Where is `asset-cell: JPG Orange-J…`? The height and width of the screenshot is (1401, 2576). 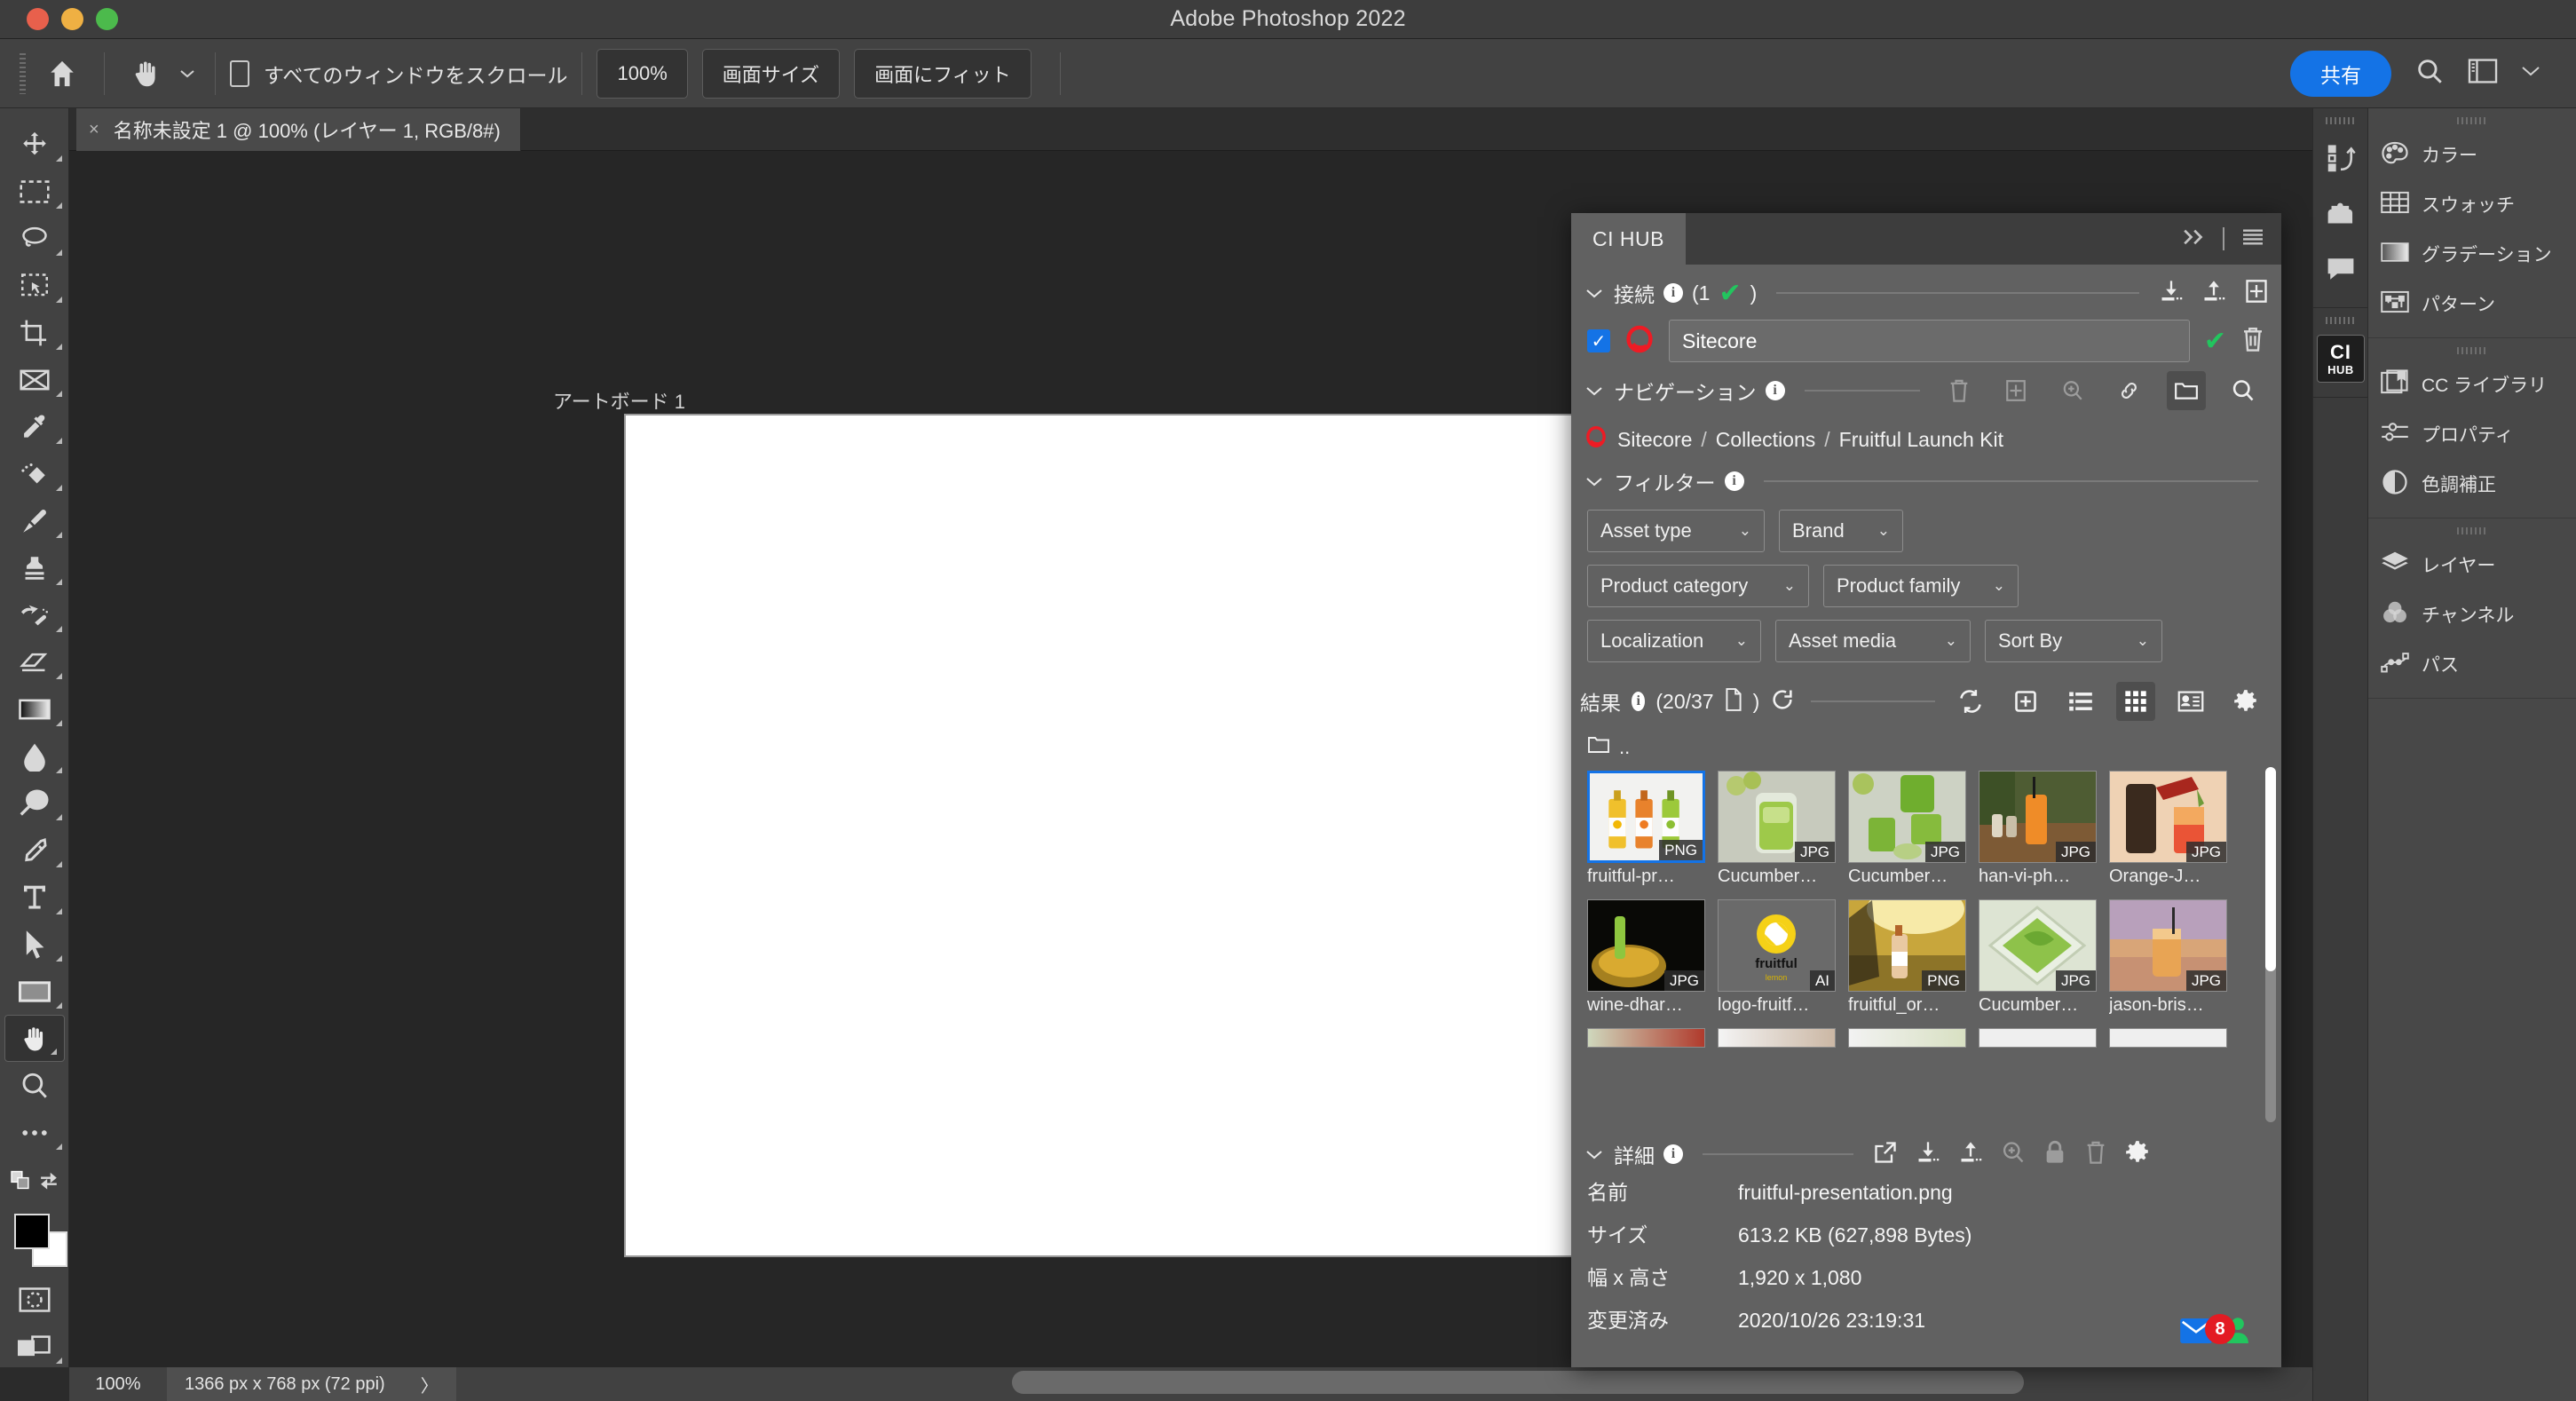
asset-cell: JPG Orange-J… is located at coordinates (2168, 829).